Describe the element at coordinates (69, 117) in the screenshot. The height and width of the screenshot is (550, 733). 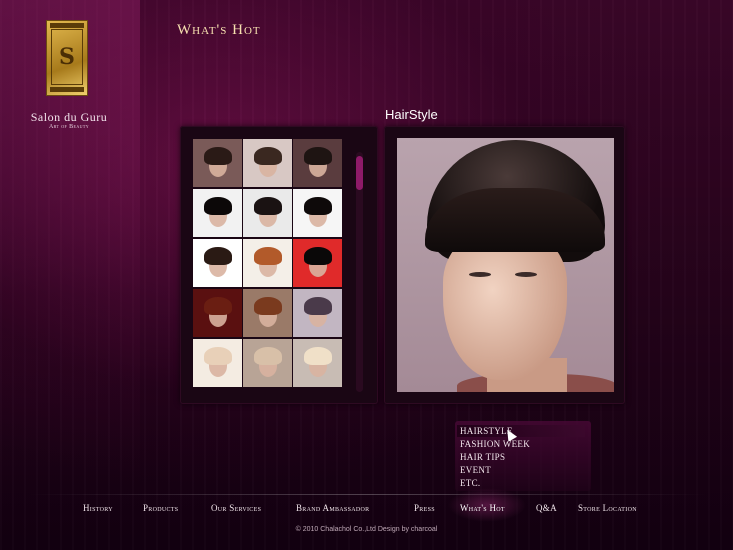
I see `brand-name: Salon du Guru` at that location.